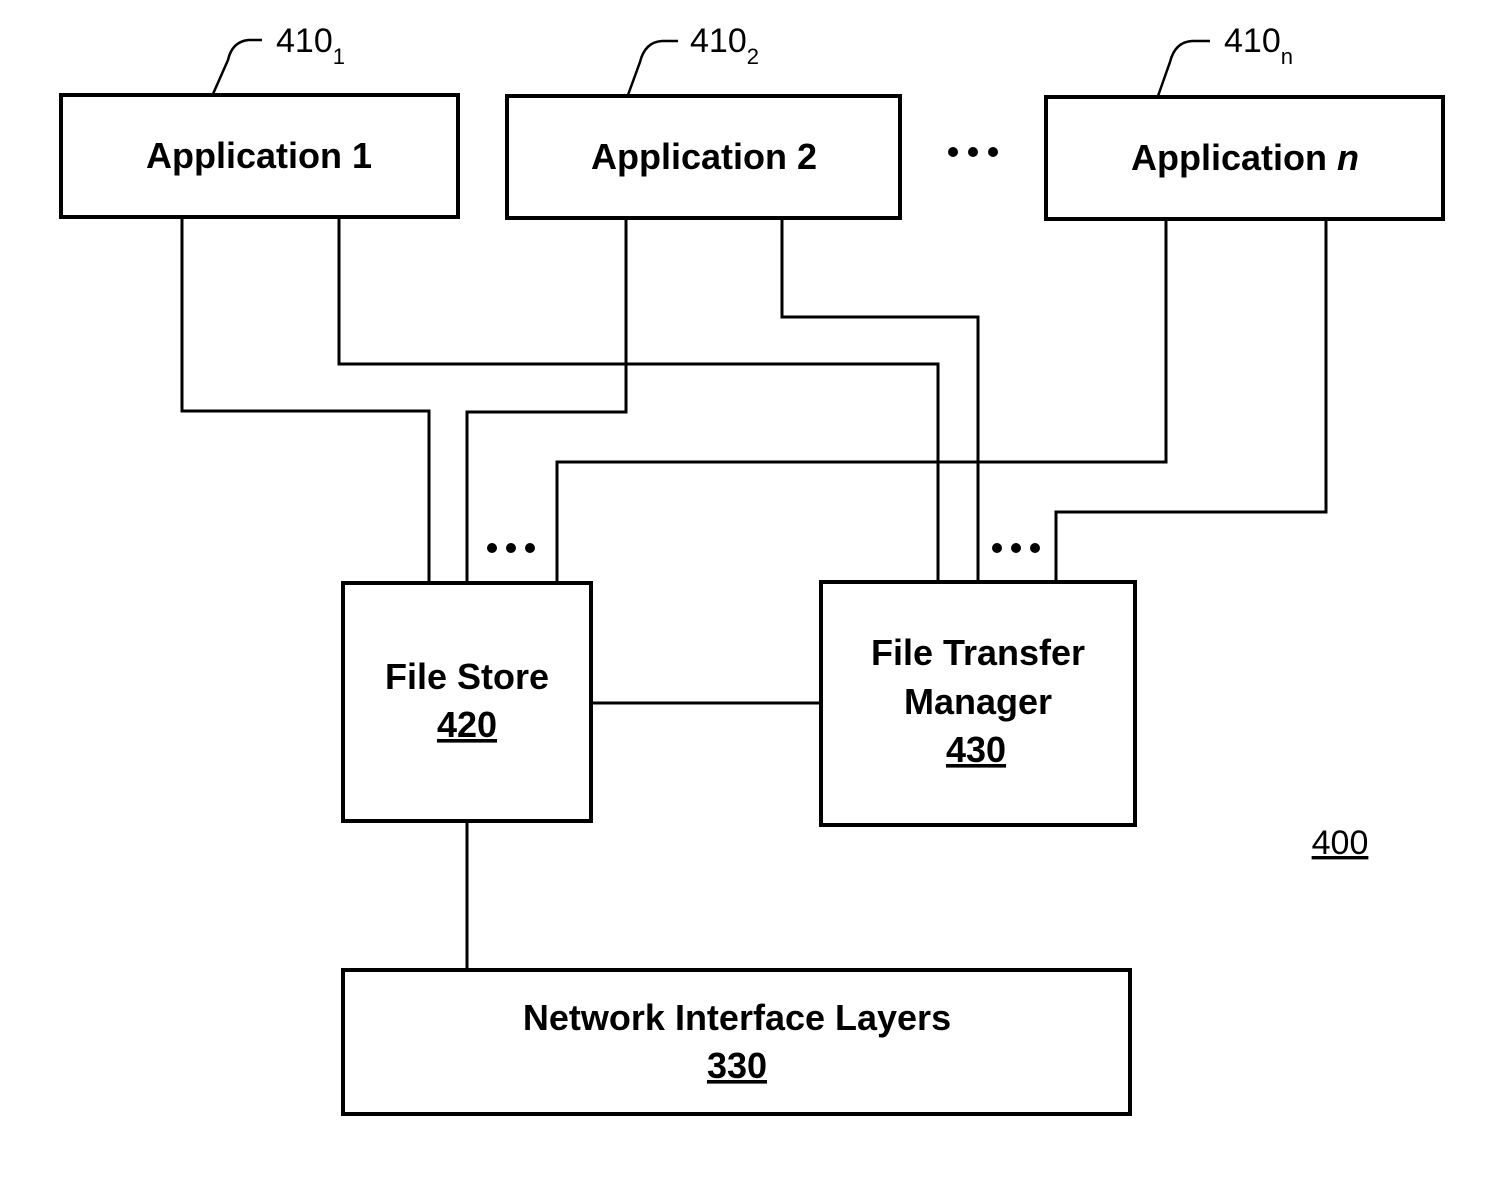 This screenshot has height=1187, width=1511. What do you see at coordinates (1183, 68) in the screenshot?
I see `leader-line-410-n` at bounding box center [1183, 68].